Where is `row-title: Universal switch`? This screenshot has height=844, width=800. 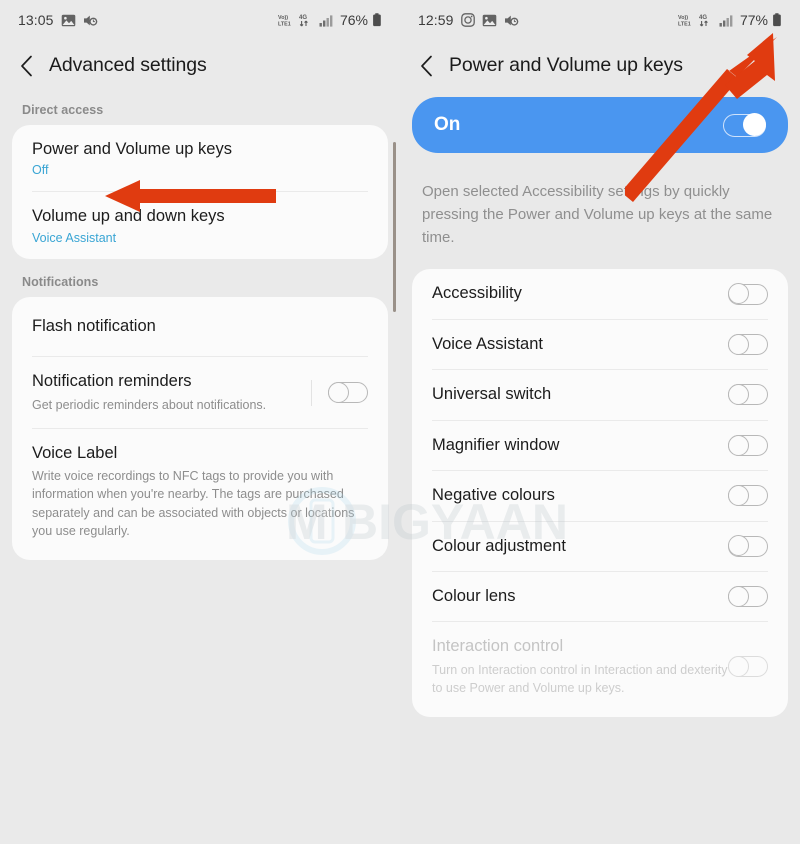
row-title: Universal switch is located at coordinates (492, 394).